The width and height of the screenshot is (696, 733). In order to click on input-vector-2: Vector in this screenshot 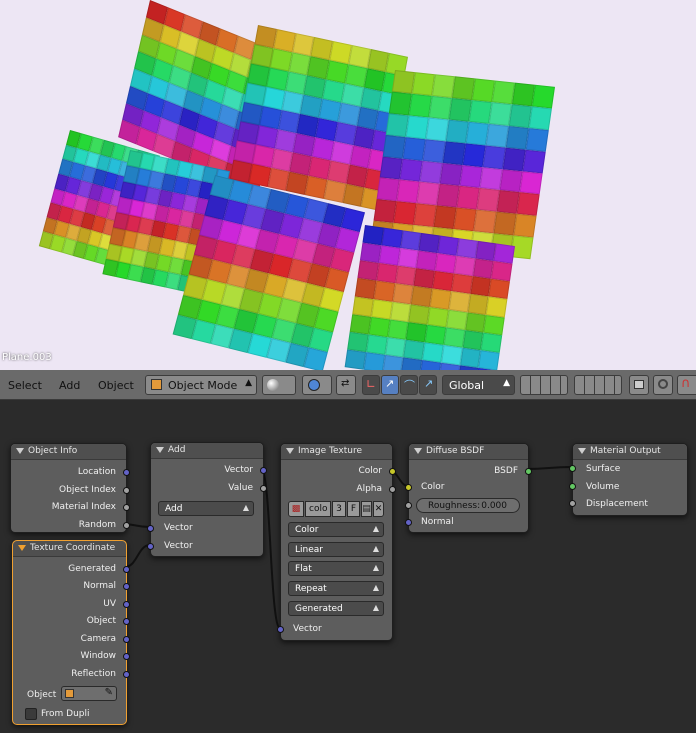, I will do `click(178, 546)`.